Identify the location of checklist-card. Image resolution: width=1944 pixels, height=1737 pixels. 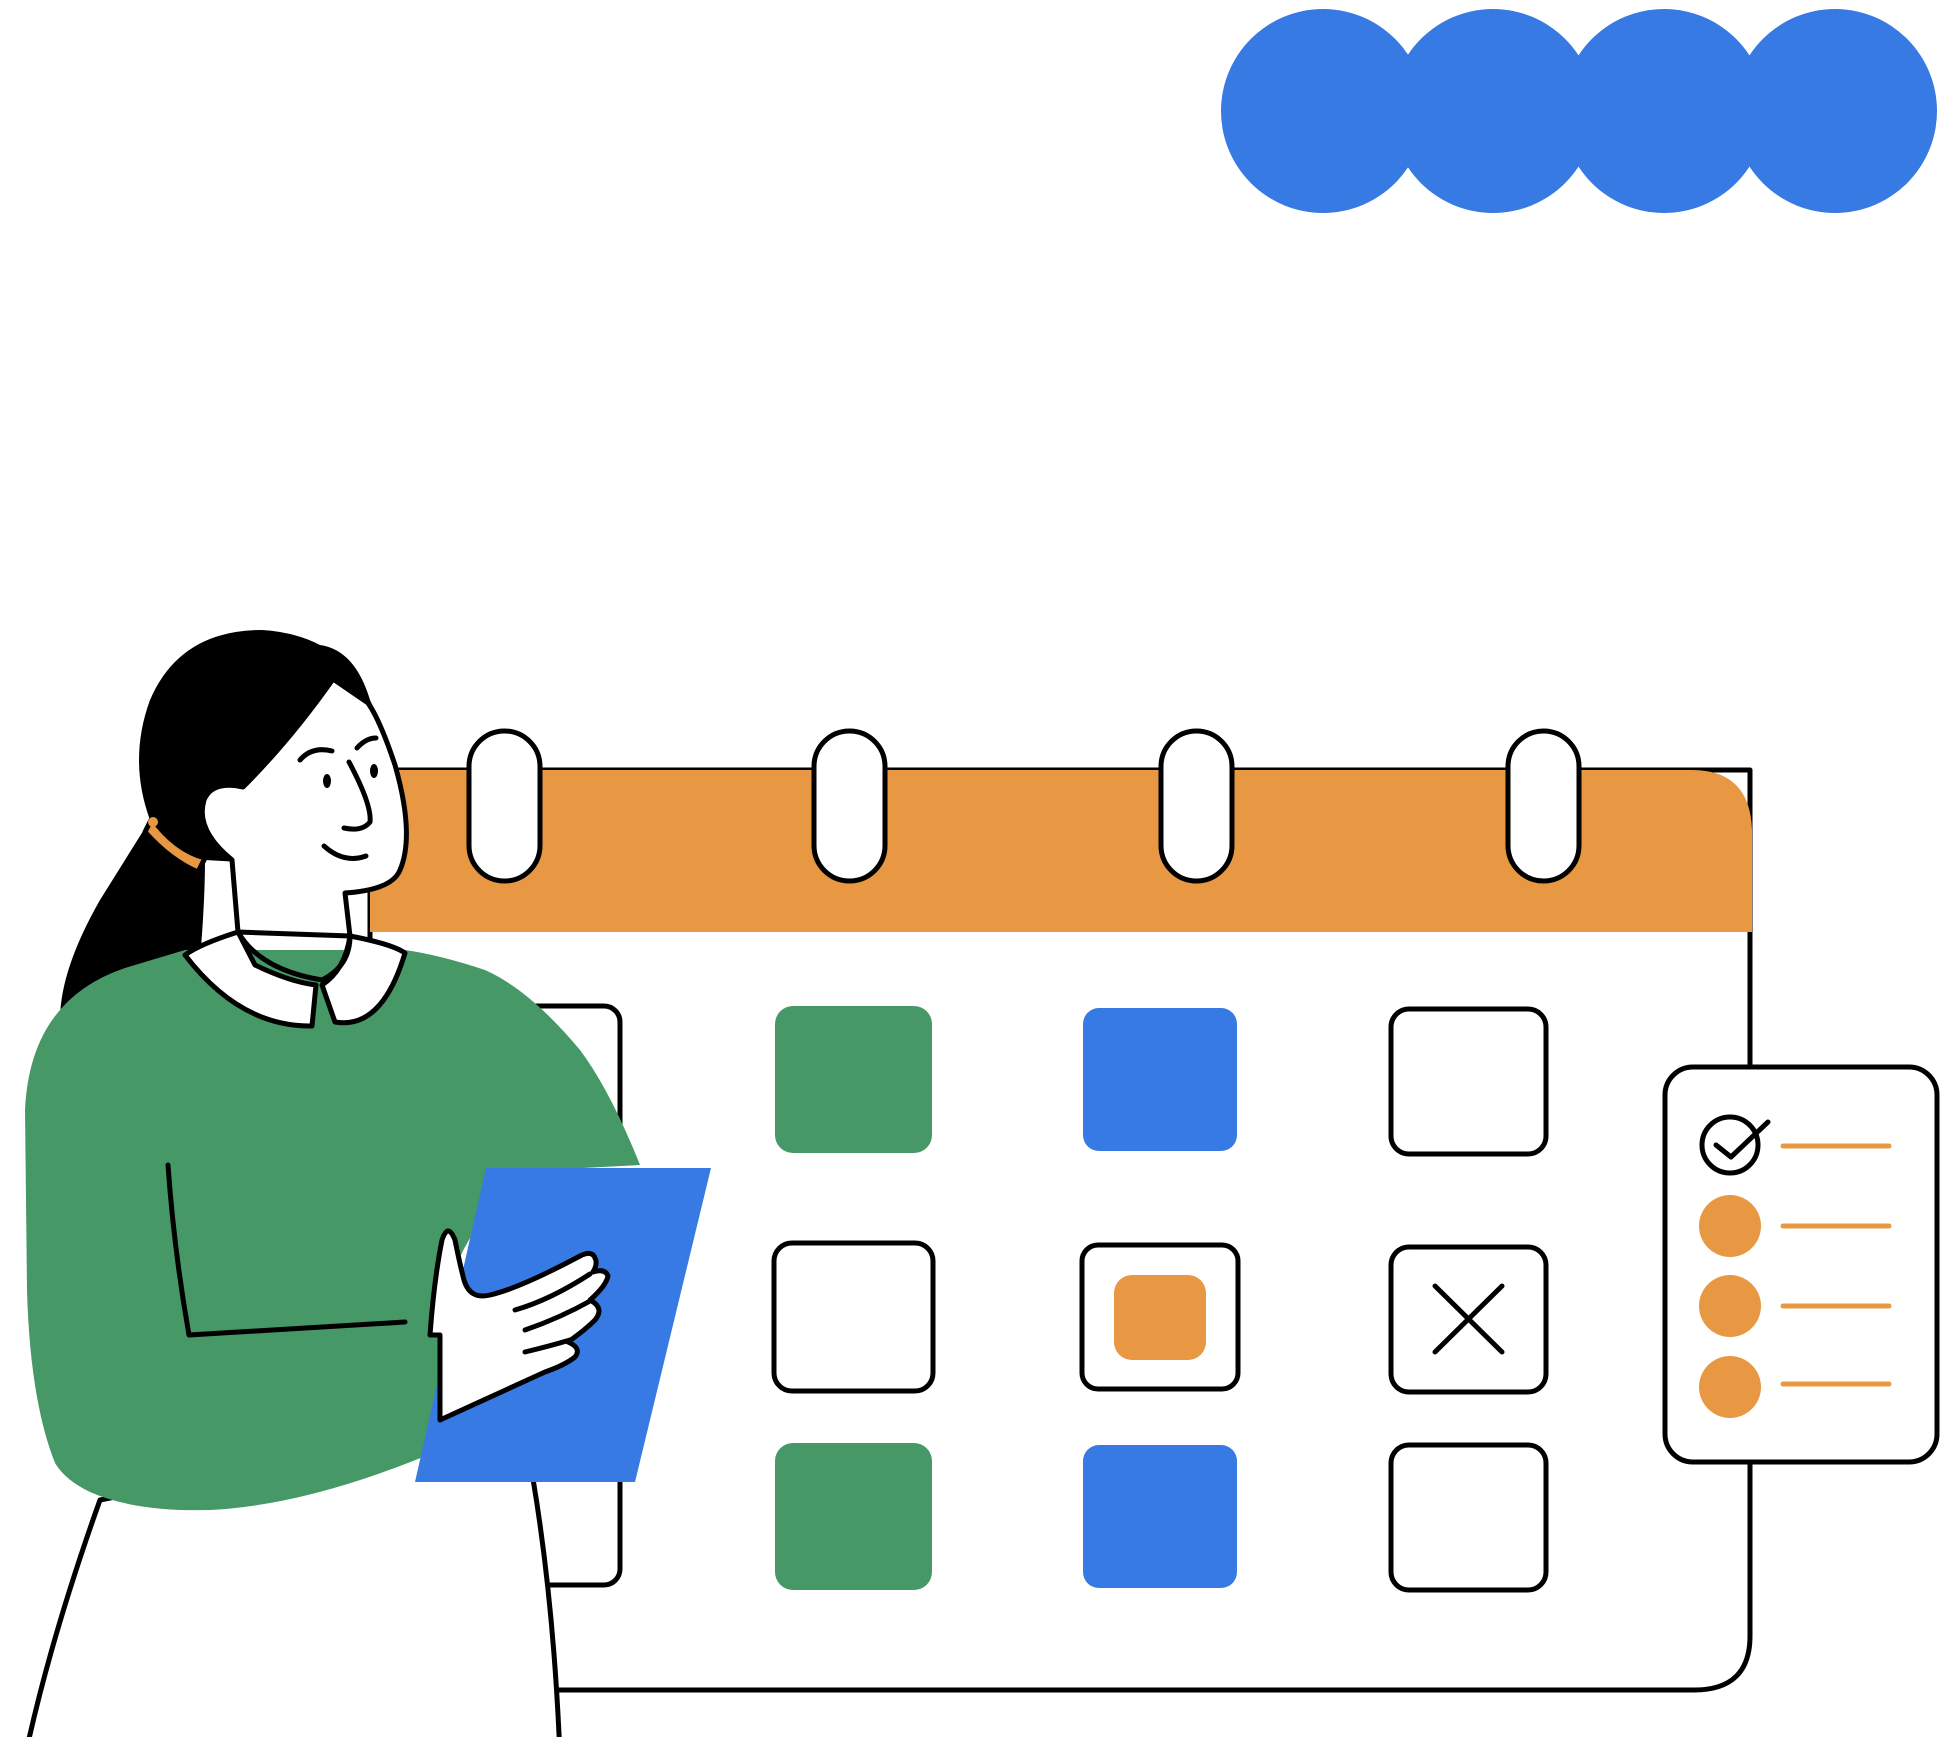
(1801, 1264).